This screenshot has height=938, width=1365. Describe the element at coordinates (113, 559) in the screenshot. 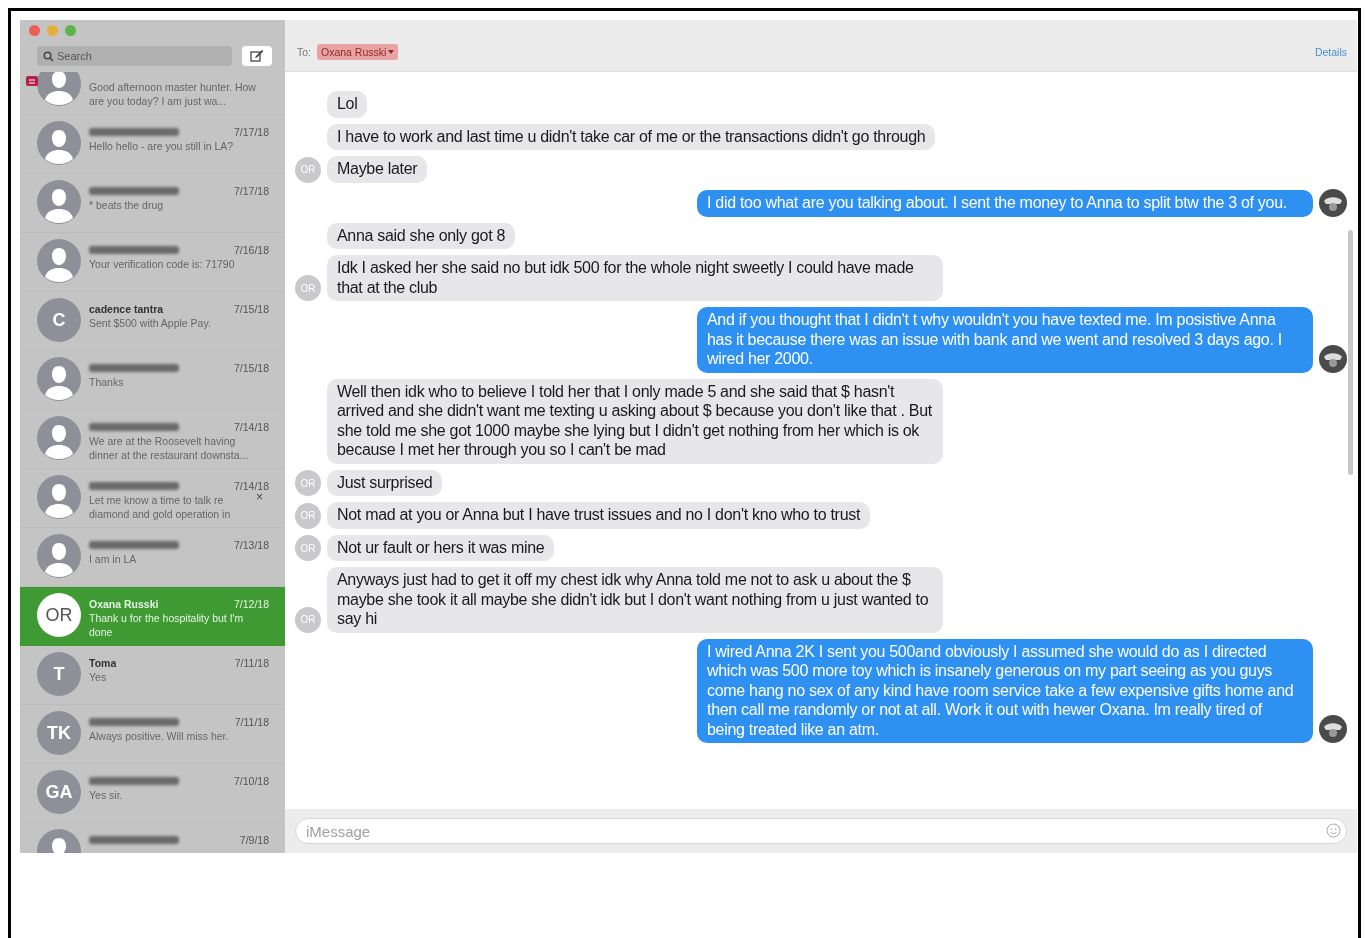

I see `message-preview: I am in LA` at that location.